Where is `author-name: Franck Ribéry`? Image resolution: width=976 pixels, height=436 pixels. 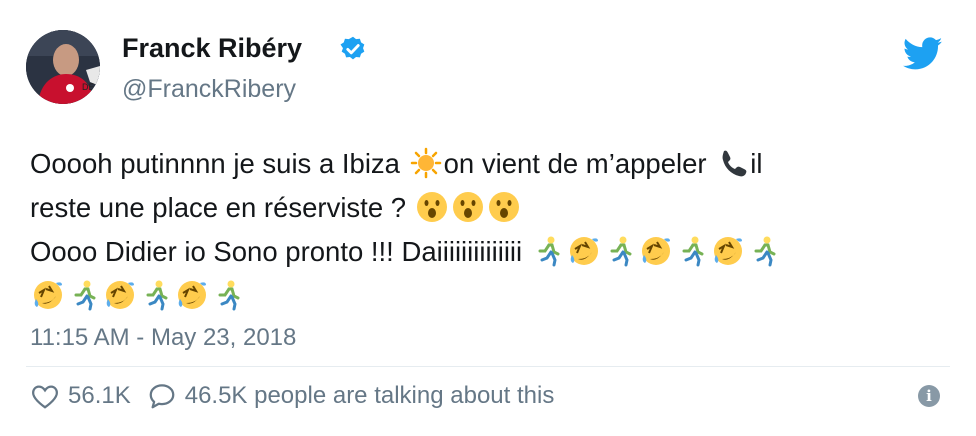 author-name: Franck Ribéry is located at coordinates (212, 48).